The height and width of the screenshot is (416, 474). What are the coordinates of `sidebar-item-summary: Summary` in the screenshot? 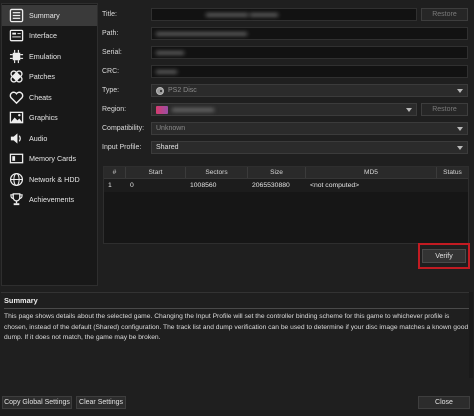 It's located at (49, 15).